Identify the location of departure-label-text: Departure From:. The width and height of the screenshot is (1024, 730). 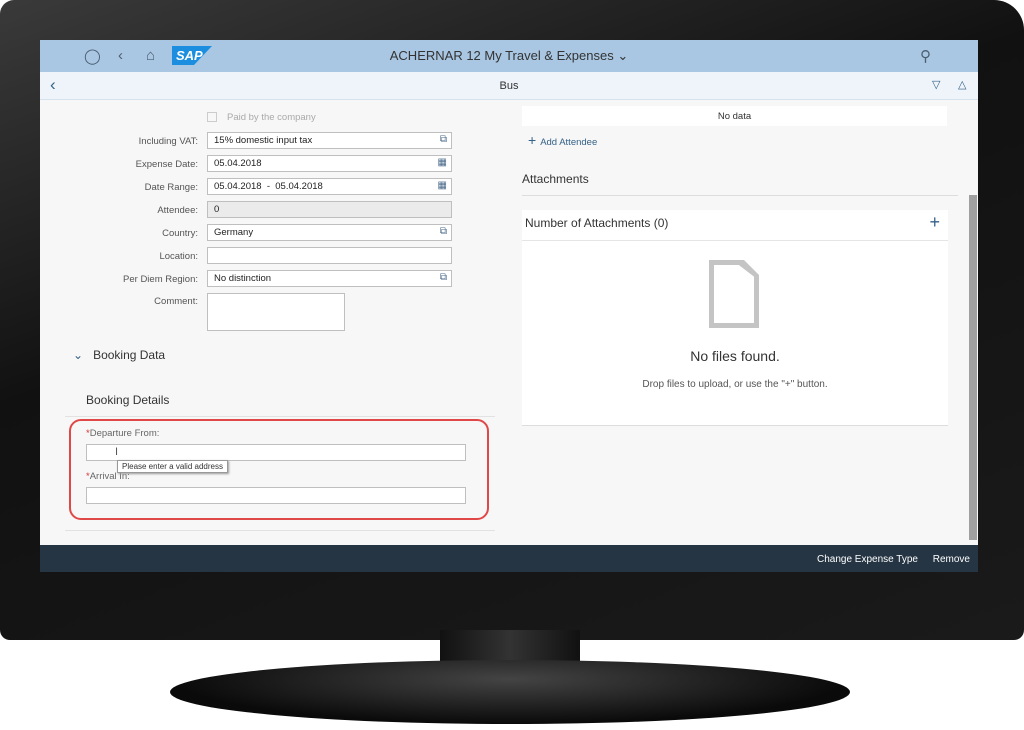
(124, 433).